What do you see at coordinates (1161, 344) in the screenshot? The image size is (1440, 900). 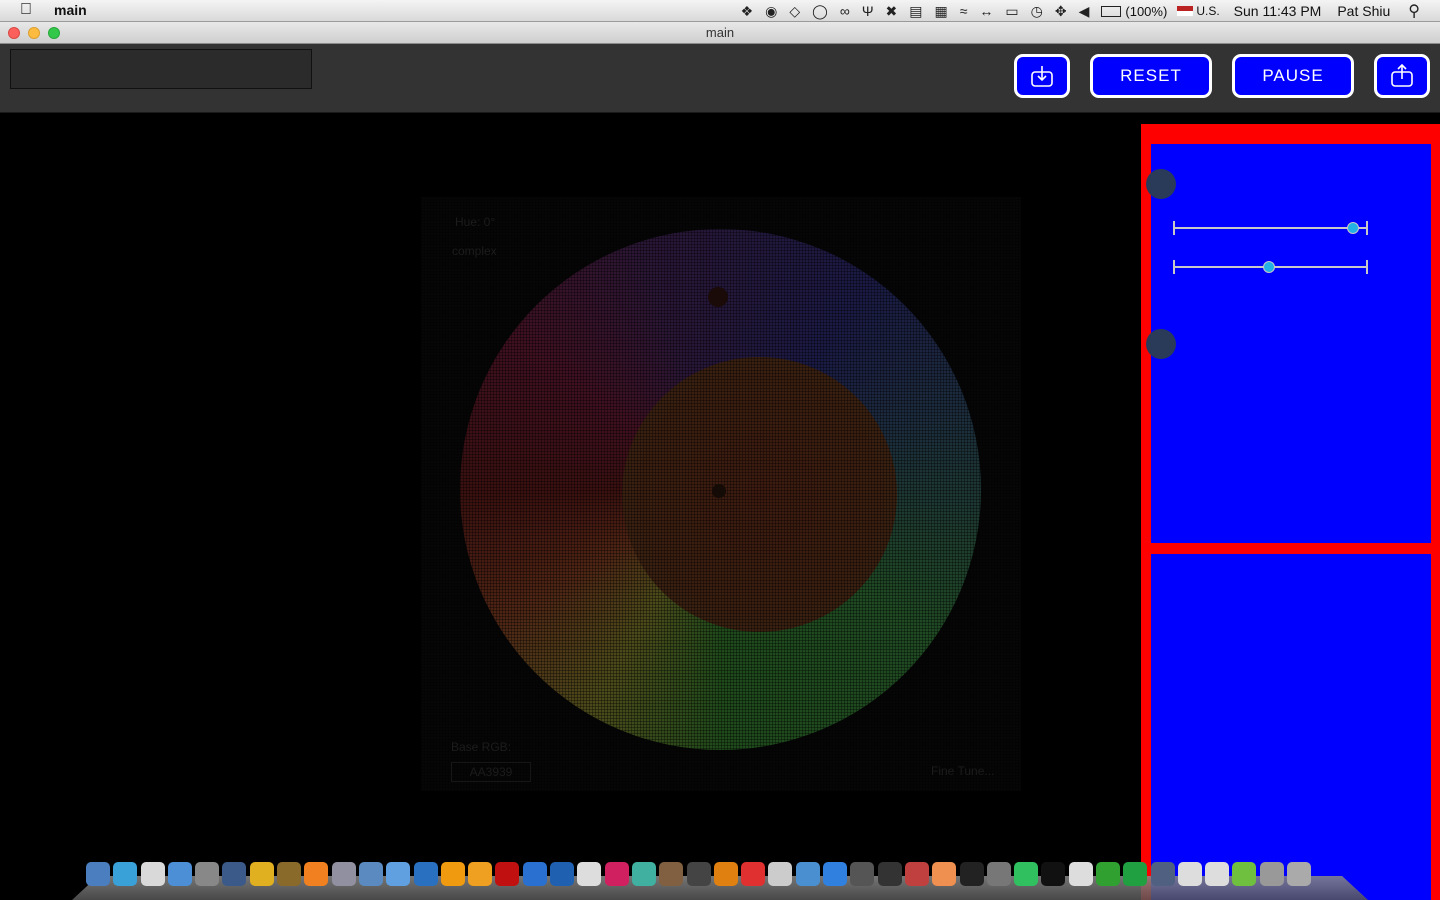 I see `toggle-knob-bottom` at bounding box center [1161, 344].